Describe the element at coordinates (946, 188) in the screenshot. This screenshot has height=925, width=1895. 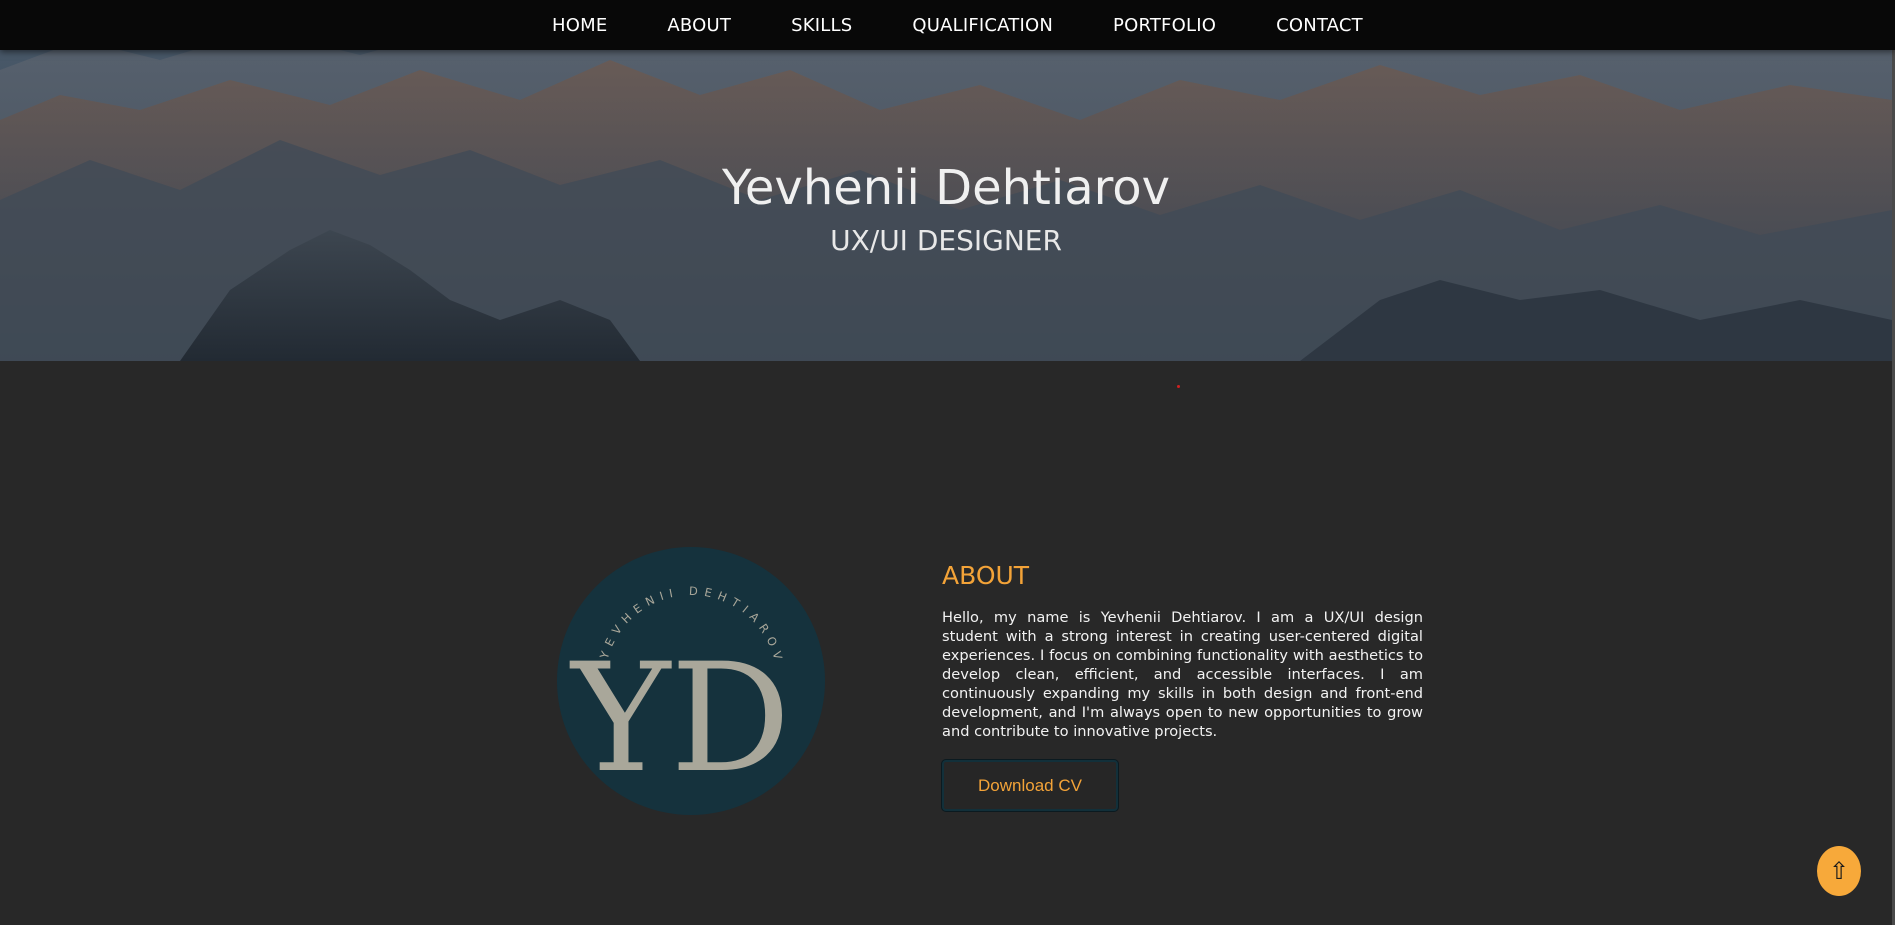
I see `hero-title: Yevhenii Dehtiarov` at that location.